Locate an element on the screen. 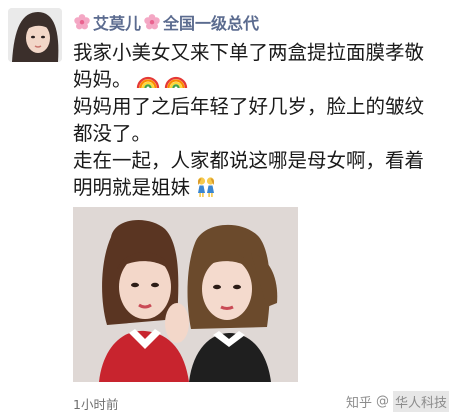  post-line: 明明就是姐妹 is located at coordinates (132, 187).